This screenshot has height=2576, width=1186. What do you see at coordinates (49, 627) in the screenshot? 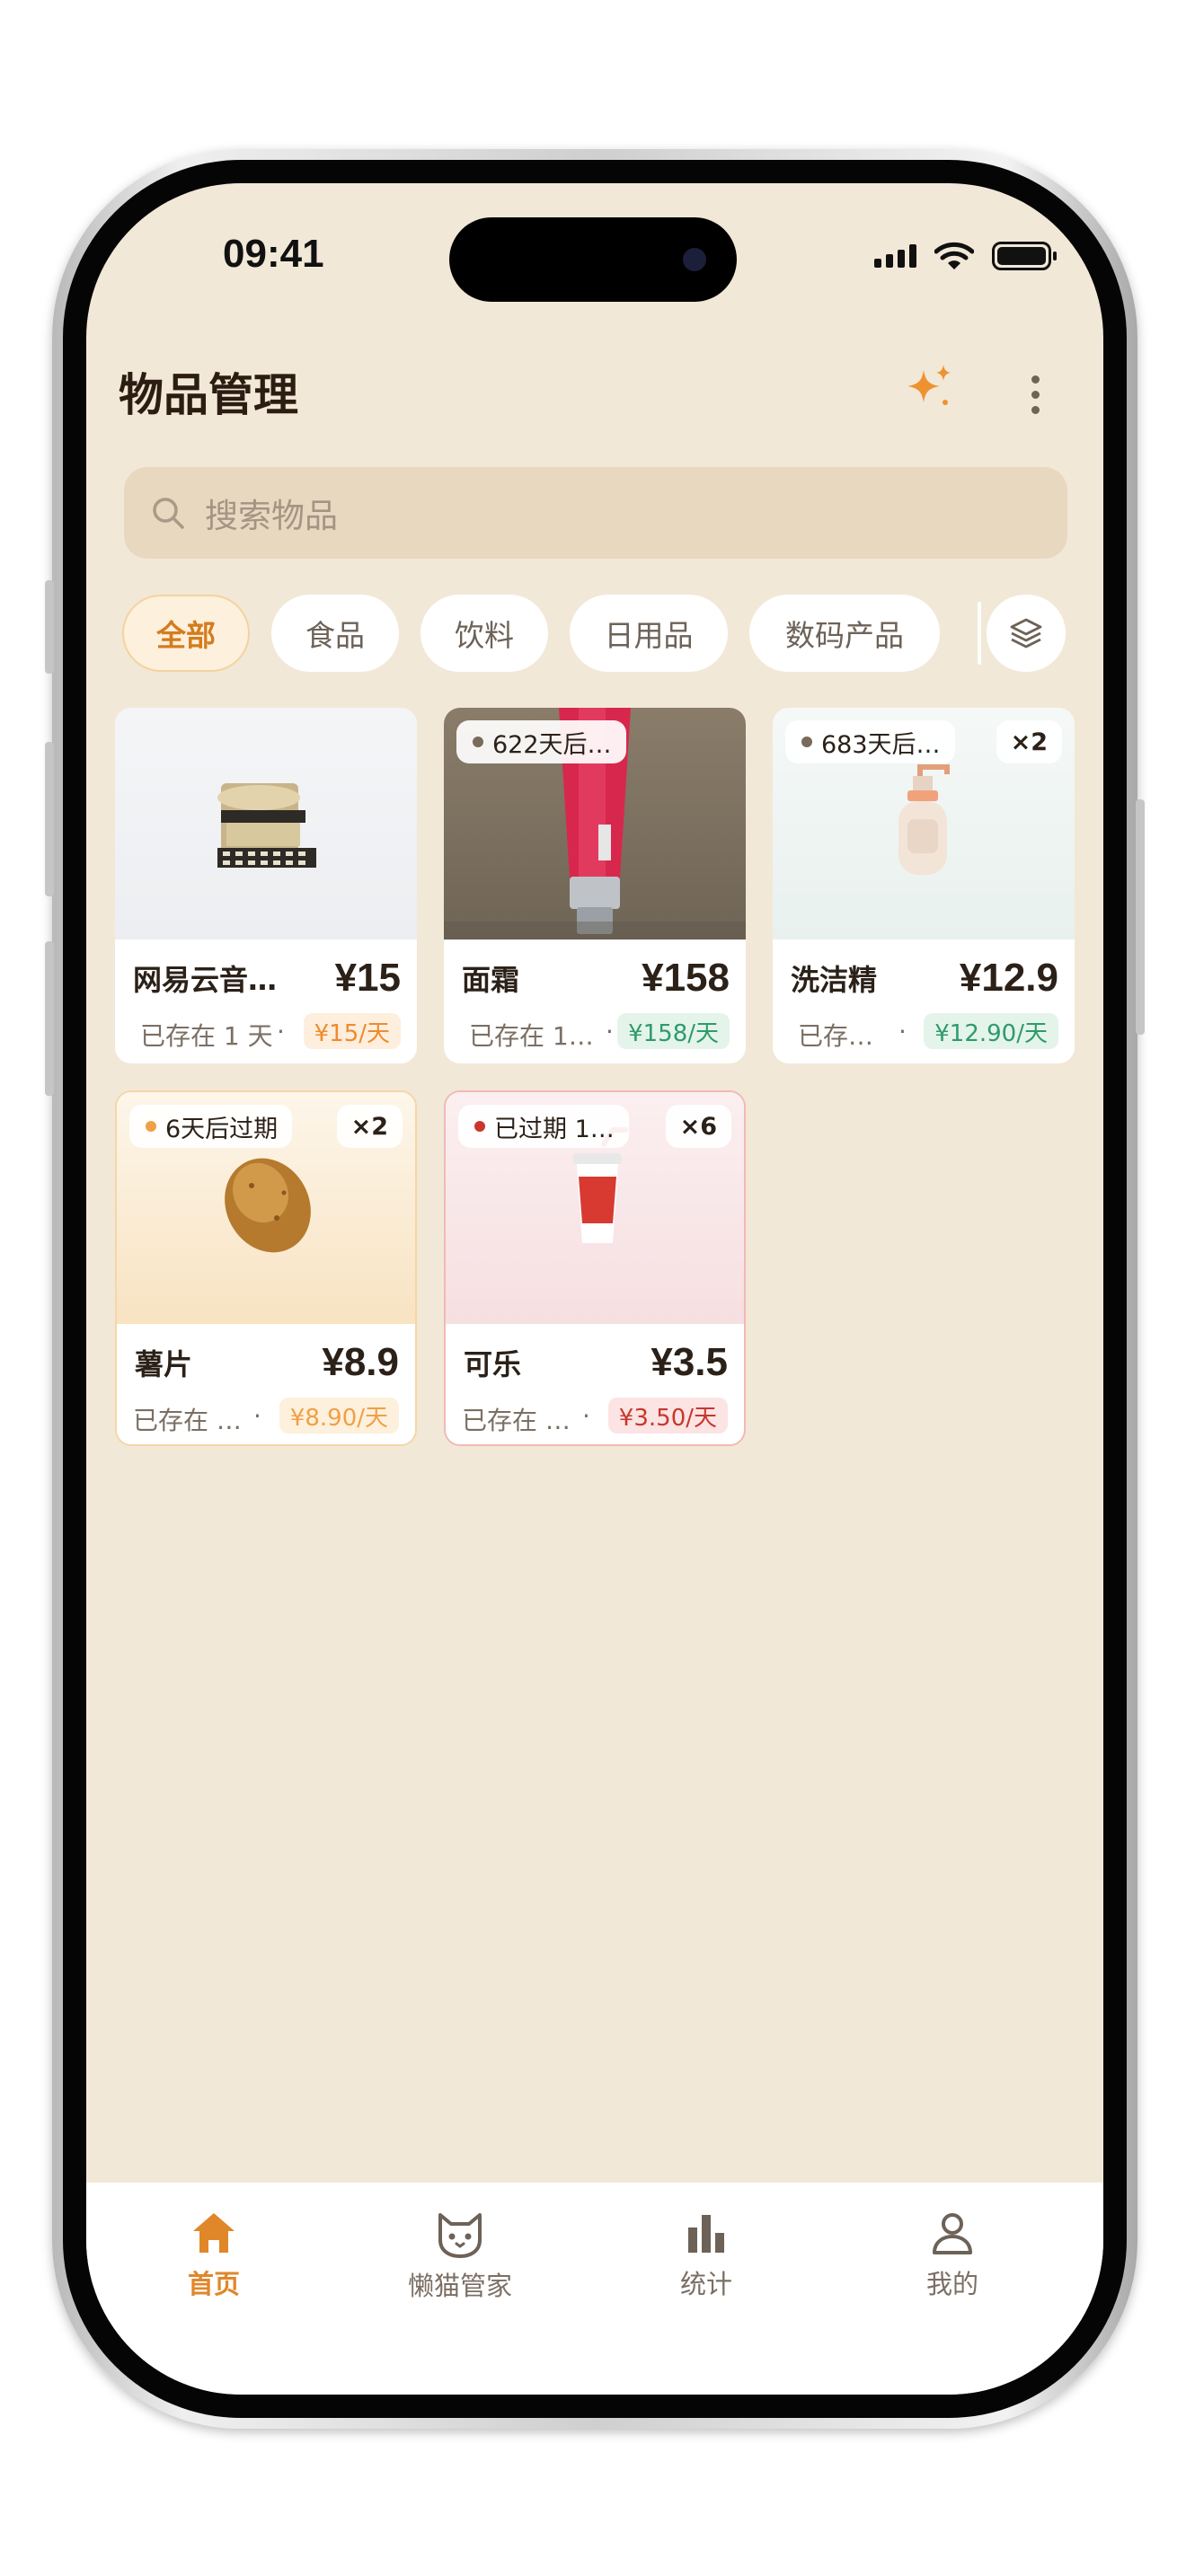
I see `action-button` at bounding box center [49, 627].